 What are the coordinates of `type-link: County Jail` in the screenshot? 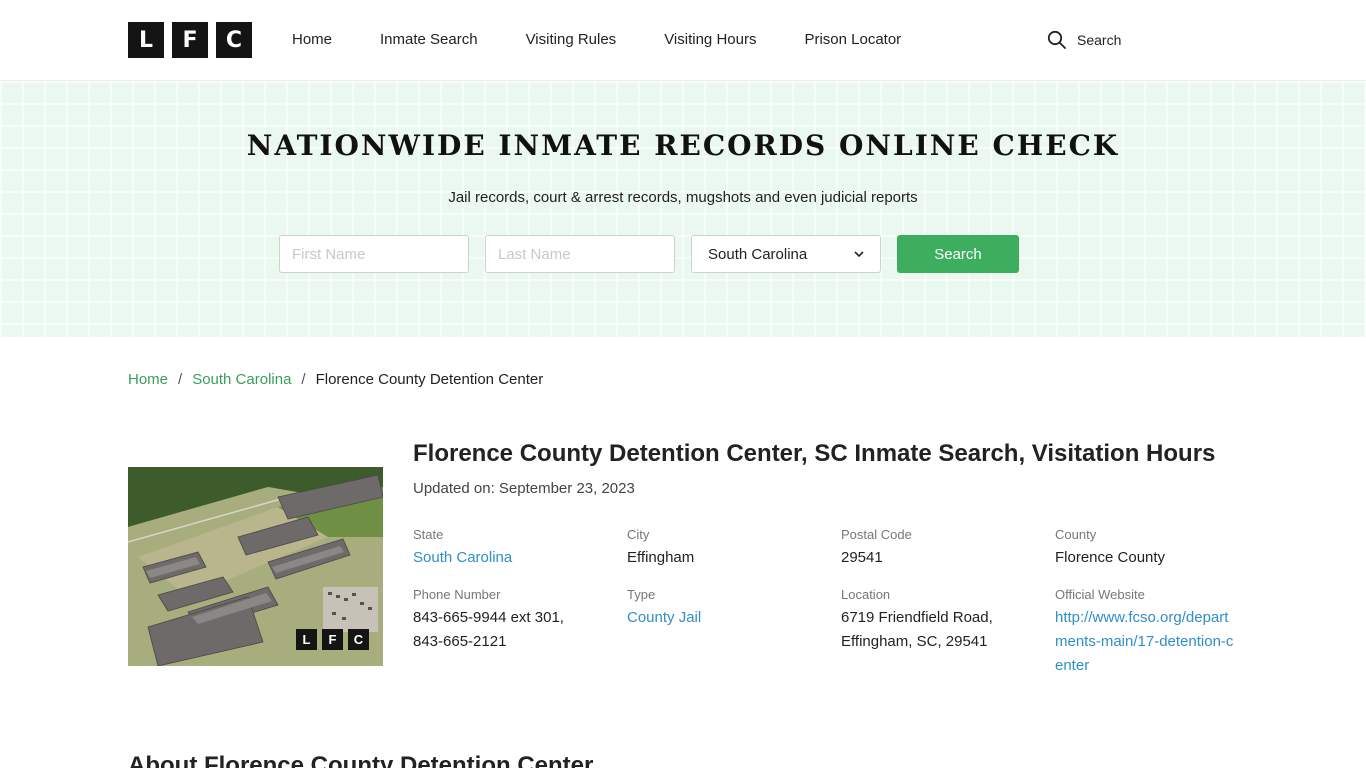 It's located at (722, 618).